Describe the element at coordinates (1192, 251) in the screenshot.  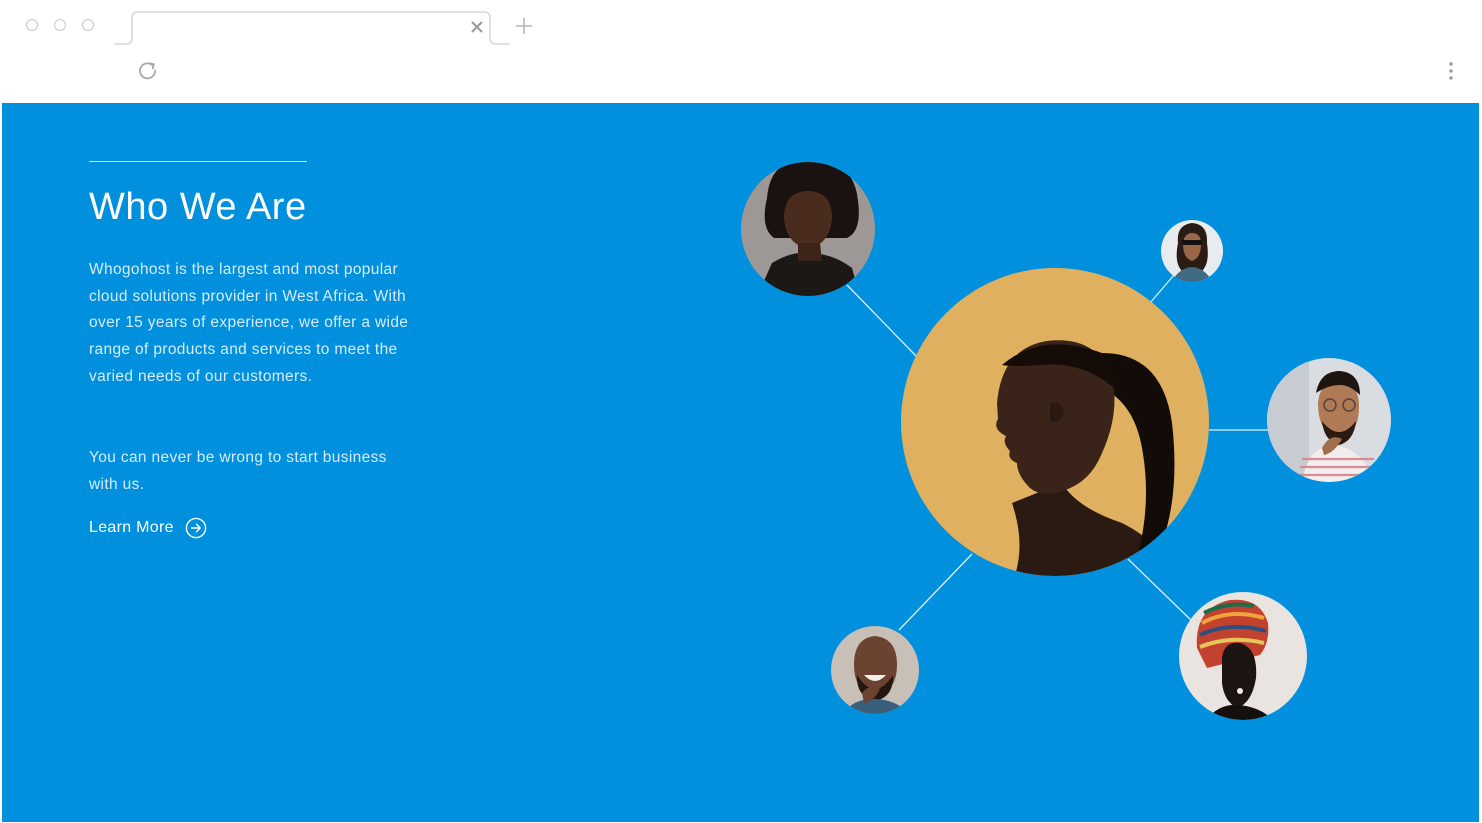
I see `photo-man-sunglasses` at that location.